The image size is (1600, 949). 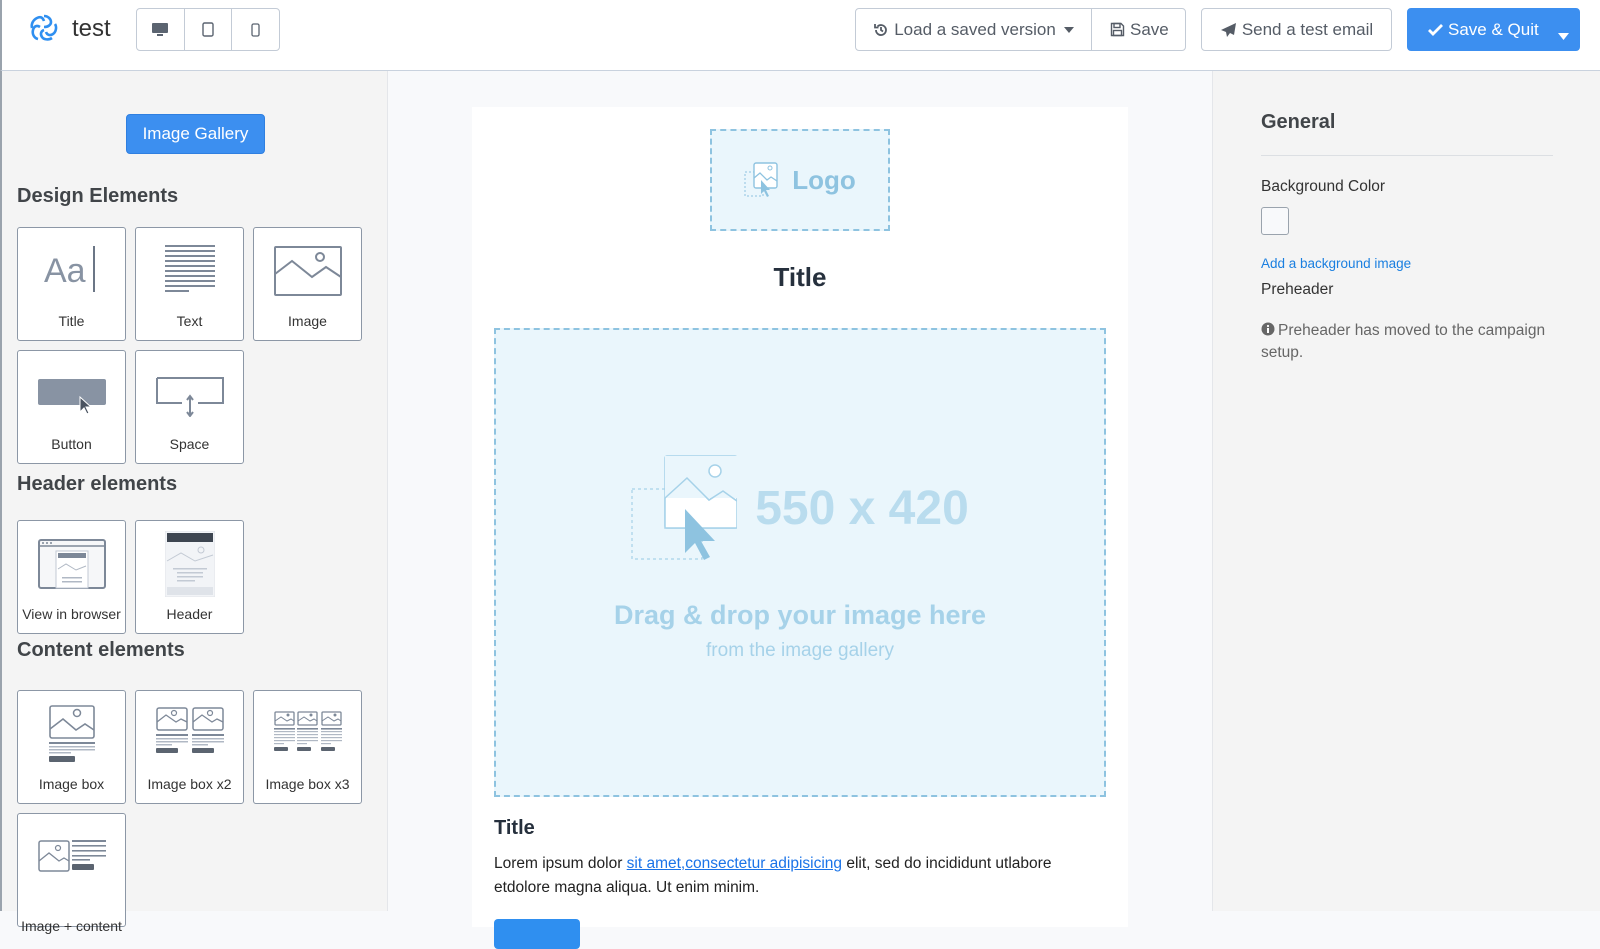 I want to click on element-tile-text: Text, so click(x=189, y=284).